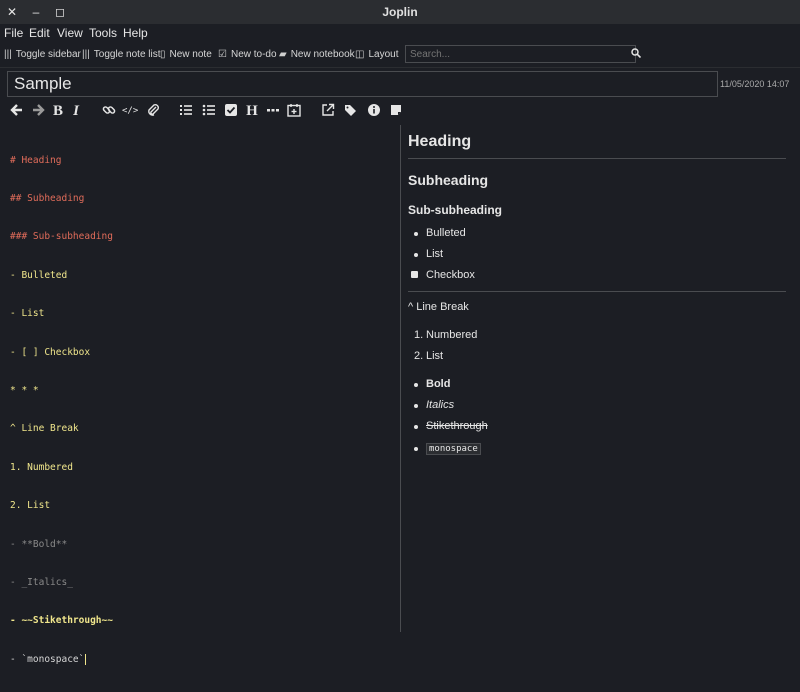 This screenshot has height=692, width=800. Describe the element at coordinates (457, 426) in the screenshot. I see `strike-item: Stikethrough` at that location.